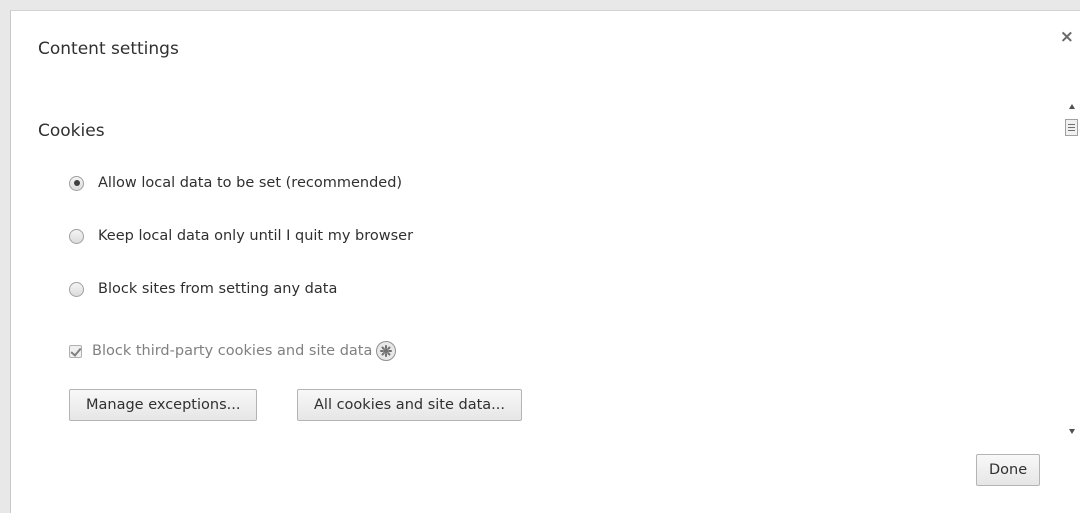 This screenshot has height=513, width=1080. I want to click on vertical-scrollbar, so click(1072, 269).